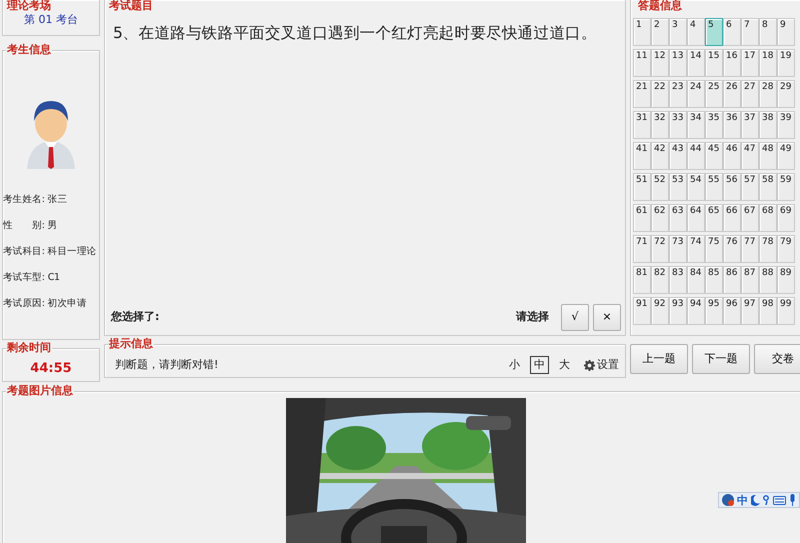 Image resolution: width=800 pixels, height=543 pixels. I want to click on question-number-cell: 21, so click(642, 94).